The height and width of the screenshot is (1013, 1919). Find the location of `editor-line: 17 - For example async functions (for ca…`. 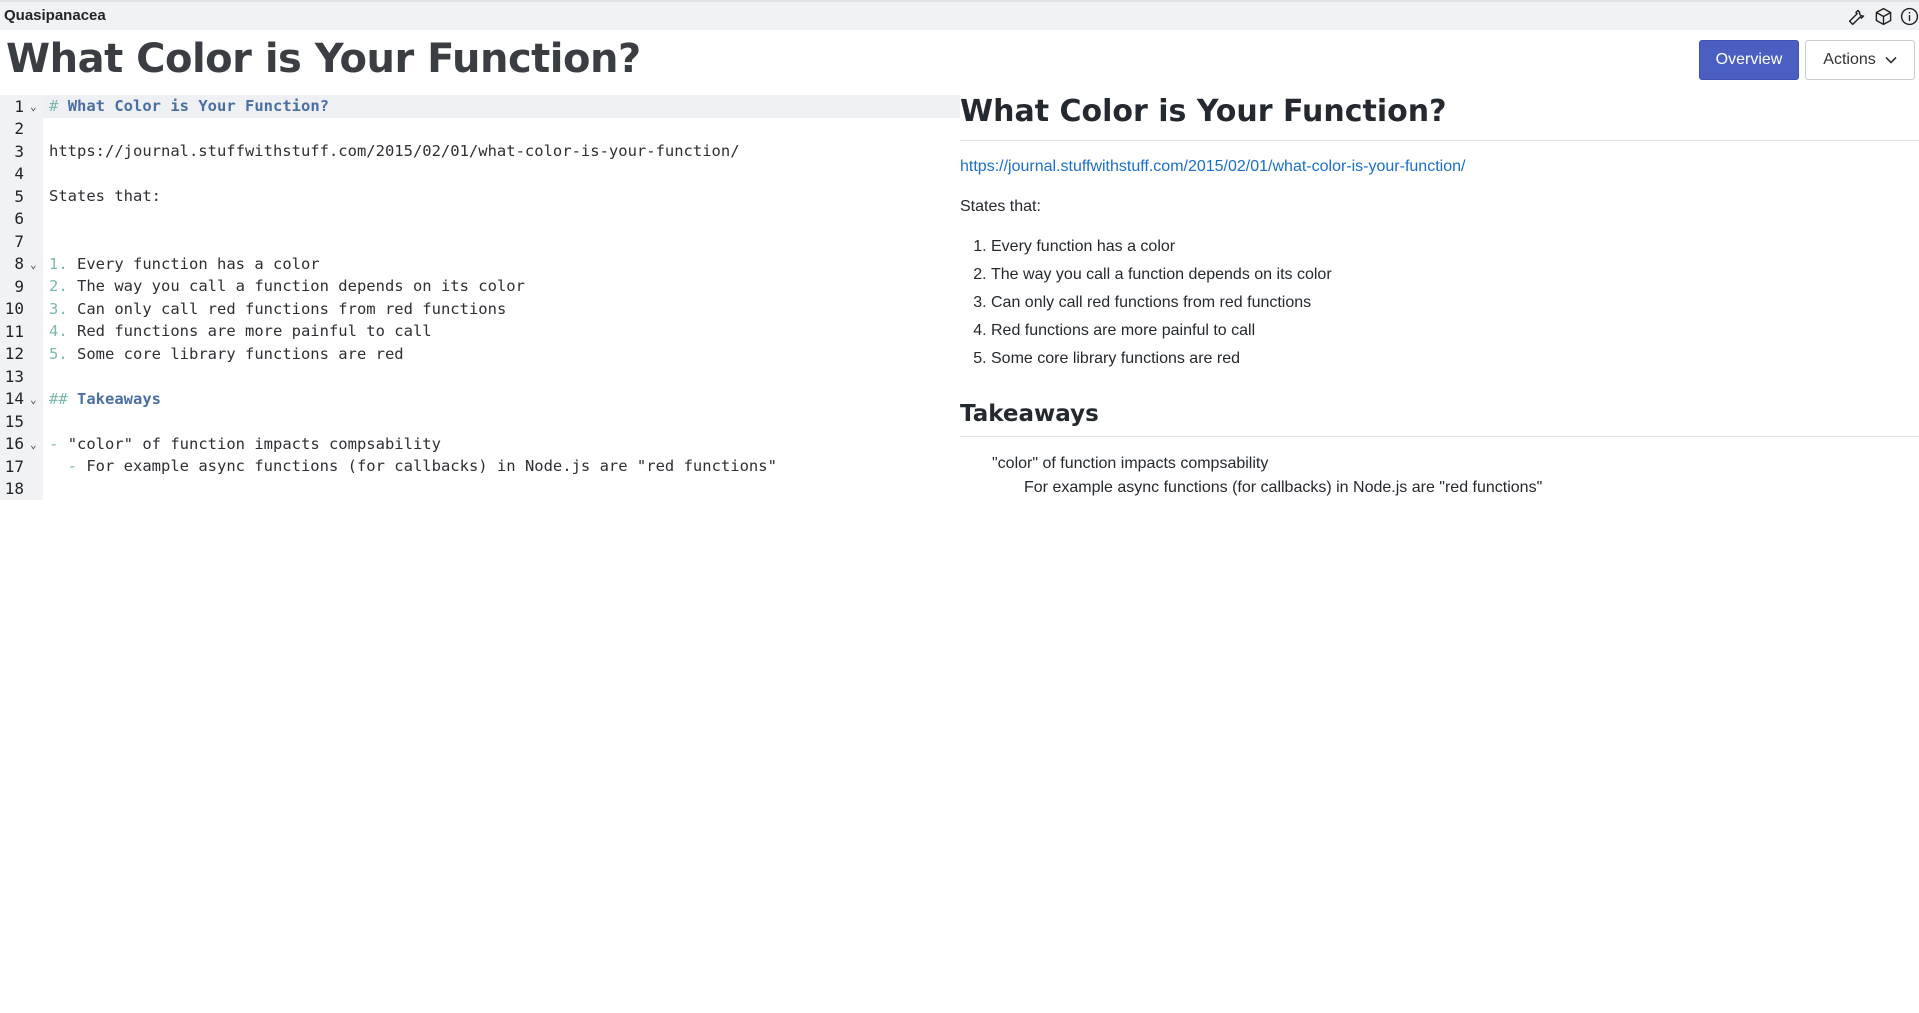

editor-line: 17 - For example async functions (for ca… is located at coordinates (480, 466).